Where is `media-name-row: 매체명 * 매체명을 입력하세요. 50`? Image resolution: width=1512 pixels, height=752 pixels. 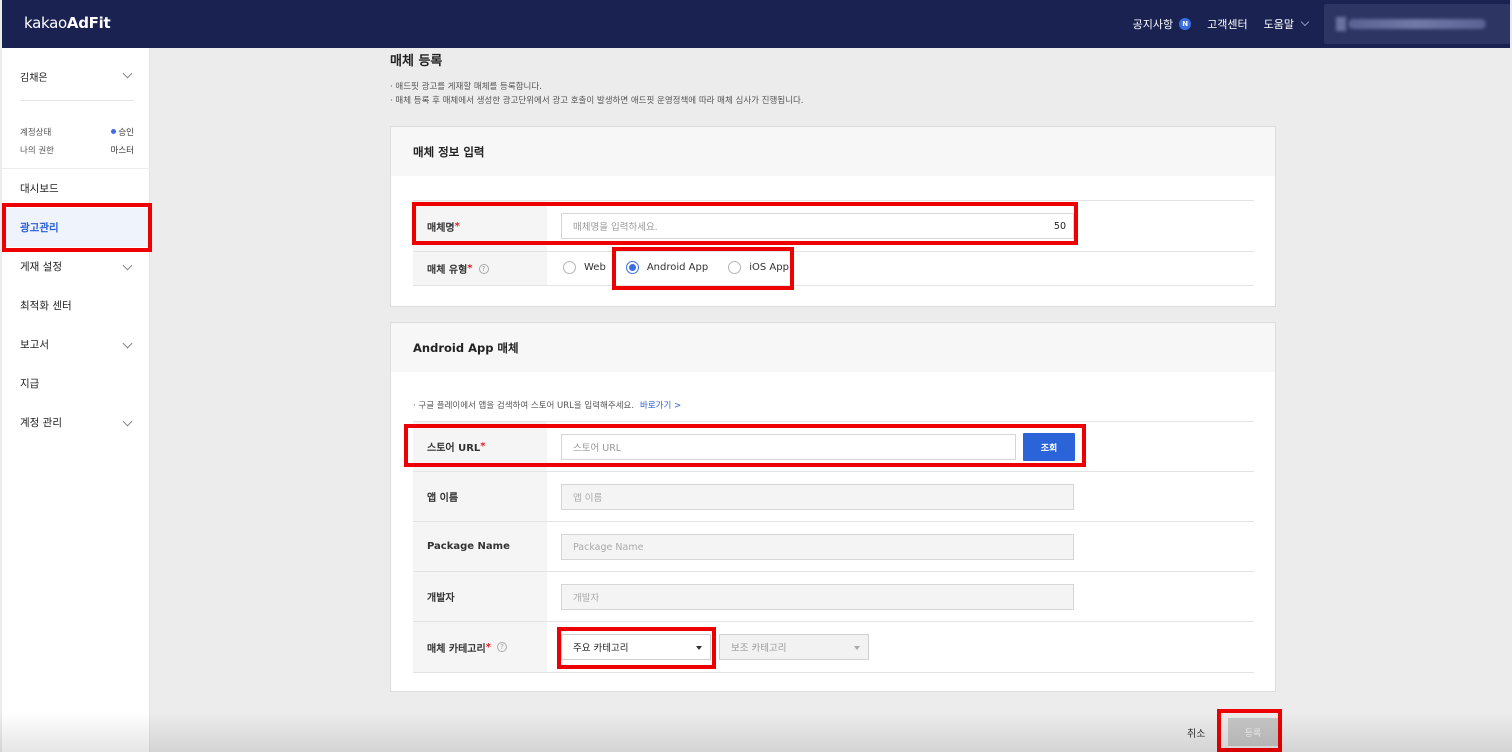 media-name-row: 매체명 * 매체명을 입력하세요. 50 is located at coordinates (833, 225).